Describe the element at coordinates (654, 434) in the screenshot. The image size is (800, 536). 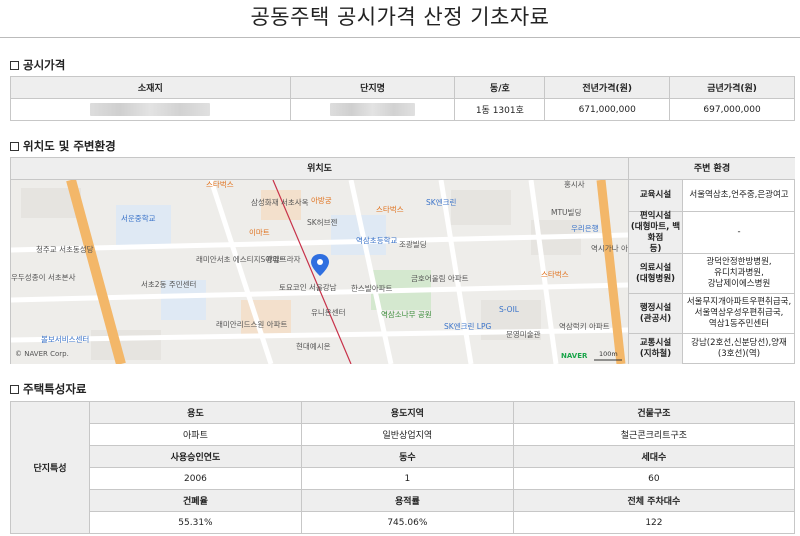
I see `spec-value: 철근콘크리트구조` at that location.